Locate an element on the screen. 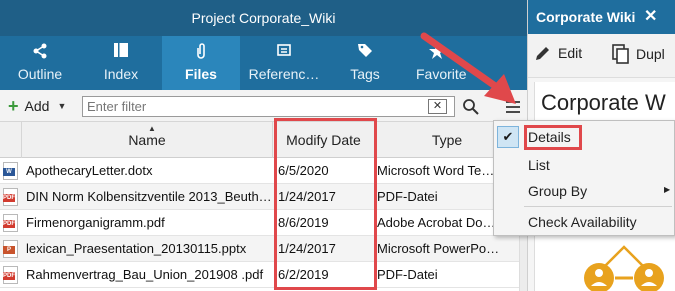 Image resolution: width=675 pixels, height=291 pixels. tab-corporate-wiki: Corporate Wiki is located at coordinates (593, 17).